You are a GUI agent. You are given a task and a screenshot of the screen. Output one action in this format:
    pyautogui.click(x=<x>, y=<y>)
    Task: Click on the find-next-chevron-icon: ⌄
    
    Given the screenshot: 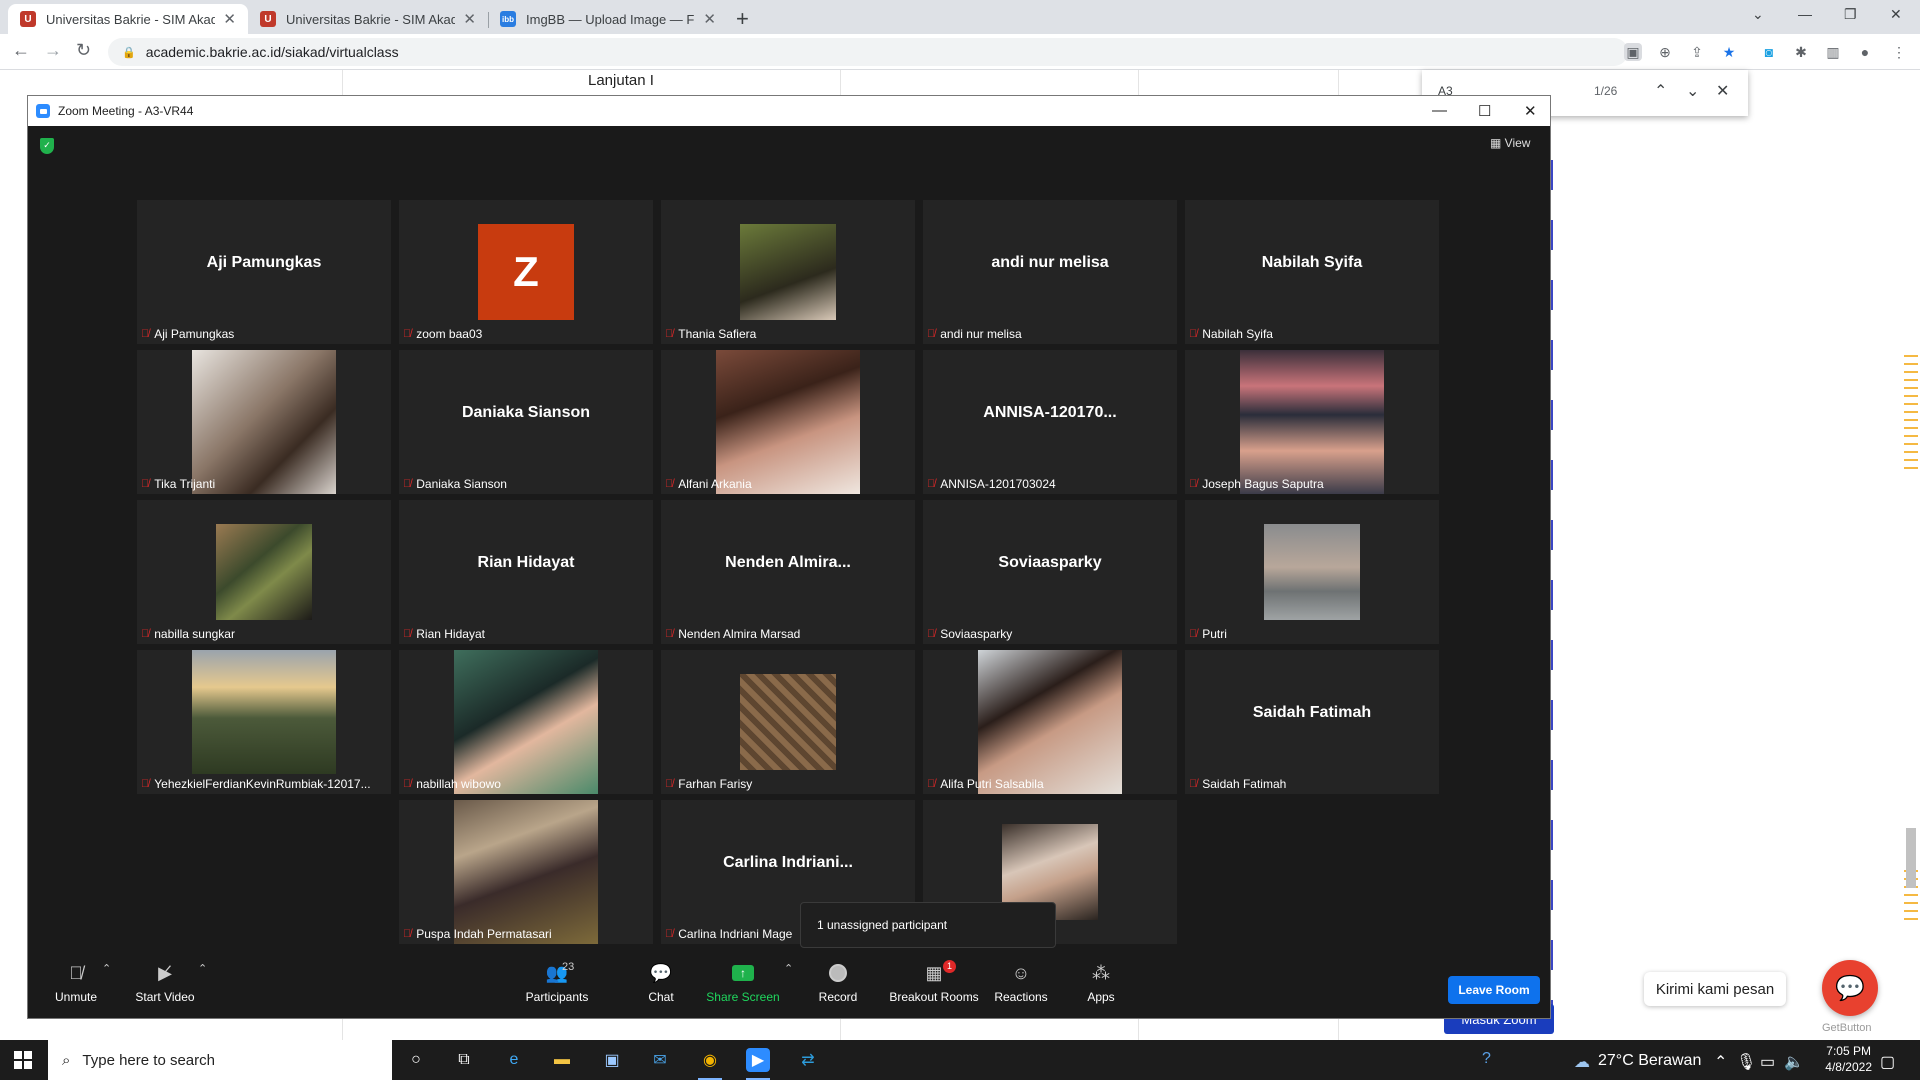 What is the action you would take?
    pyautogui.click(x=1692, y=91)
    